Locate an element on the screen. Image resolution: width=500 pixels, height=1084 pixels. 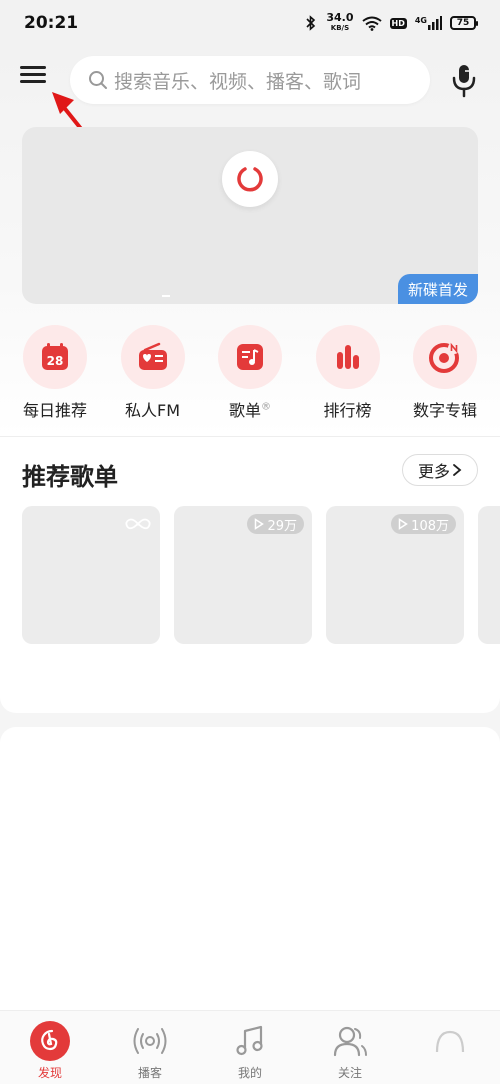
chart-bars-icon is located at coordinates (347, 357).